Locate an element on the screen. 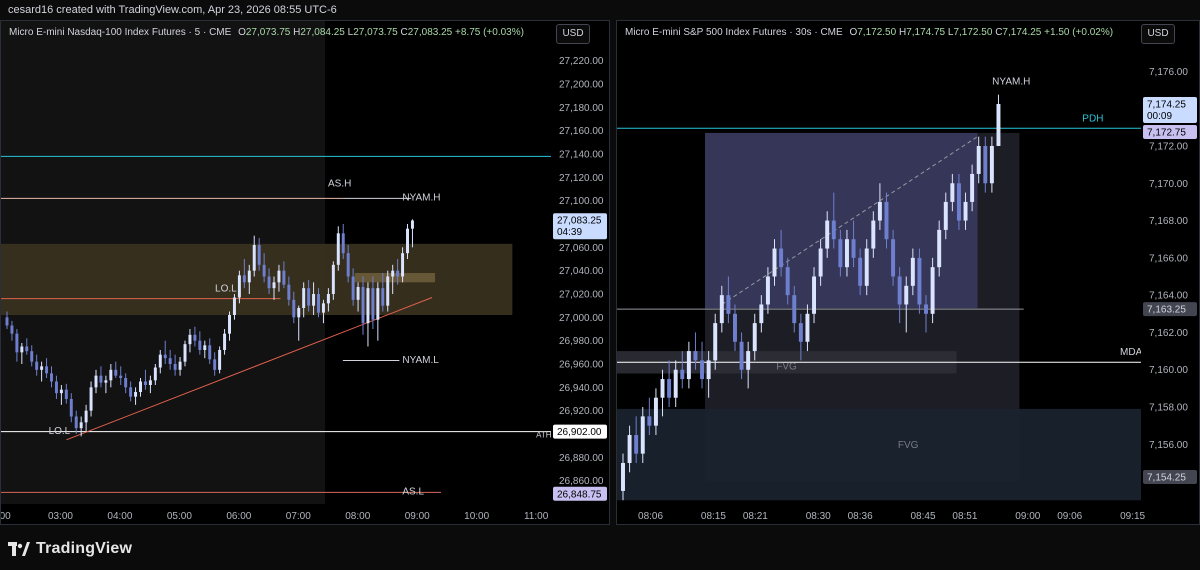 The image size is (1200, 570). low-value: 27,073.75 is located at coordinates (375, 32).